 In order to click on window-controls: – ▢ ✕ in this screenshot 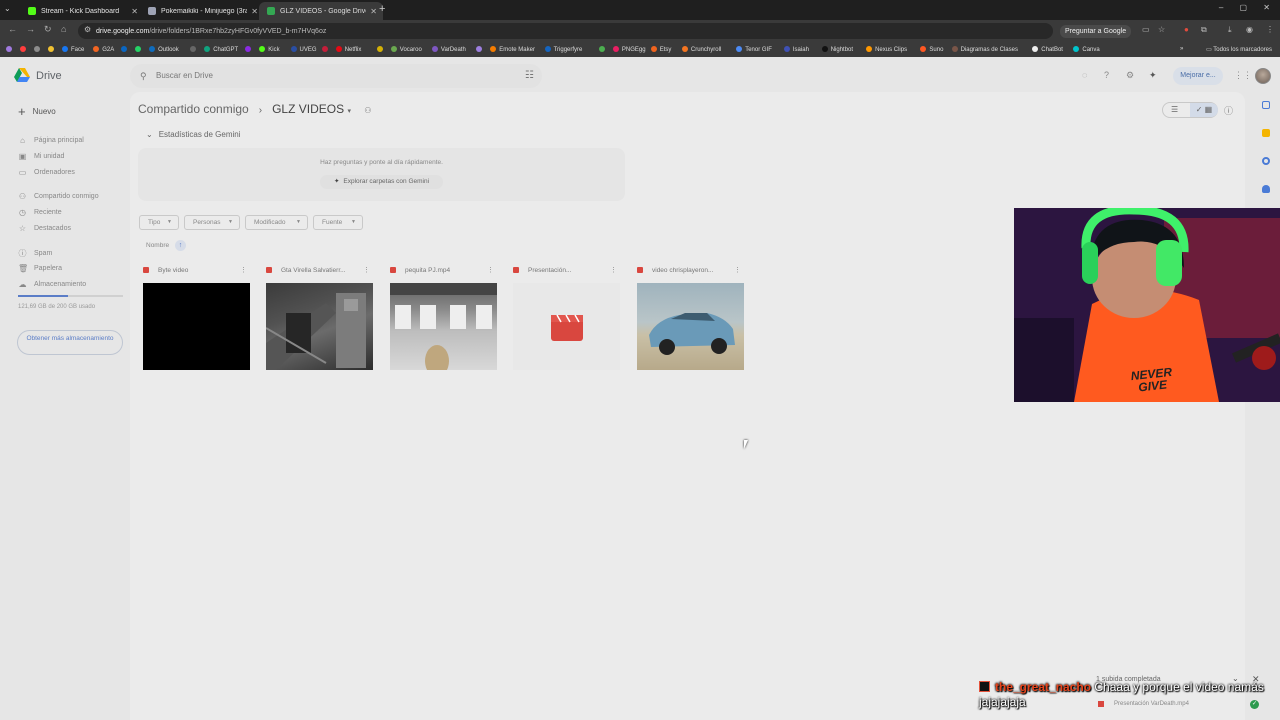, I will do `click(1244, 7)`.